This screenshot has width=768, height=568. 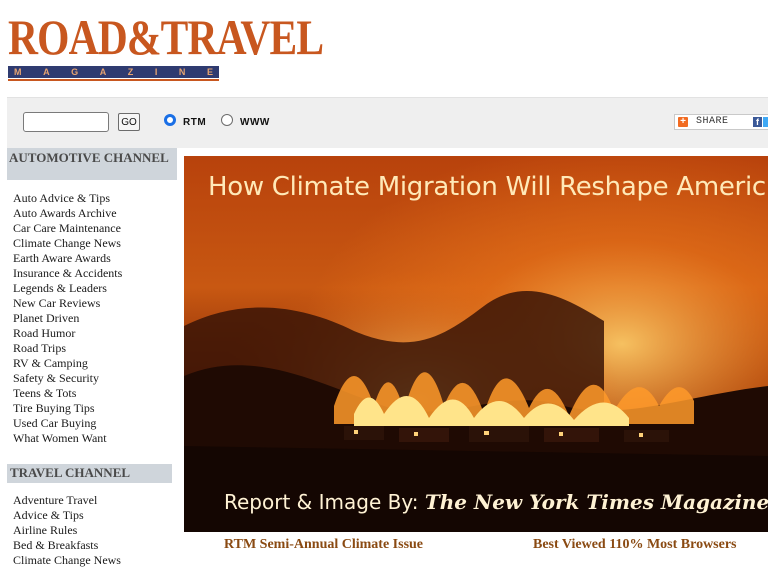 I want to click on sidebar-item-road-humor: Road Humor, so click(x=92, y=333).